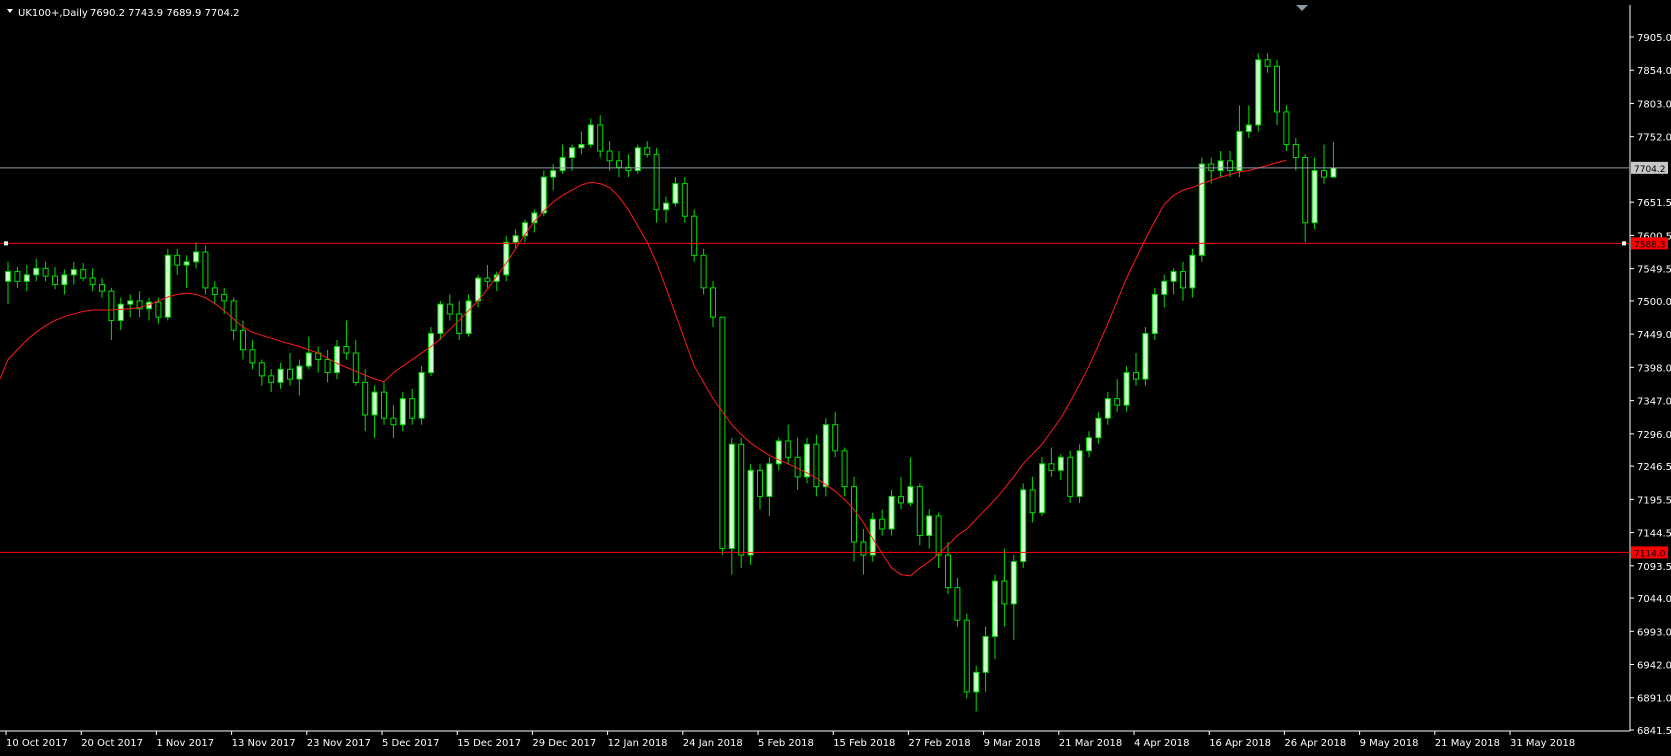 This screenshot has width=1671, height=756. What do you see at coordinates (1654, 731) in the screenshot?
I see `price-tick-label: 6841.5` at bounding box center [1654, 731].